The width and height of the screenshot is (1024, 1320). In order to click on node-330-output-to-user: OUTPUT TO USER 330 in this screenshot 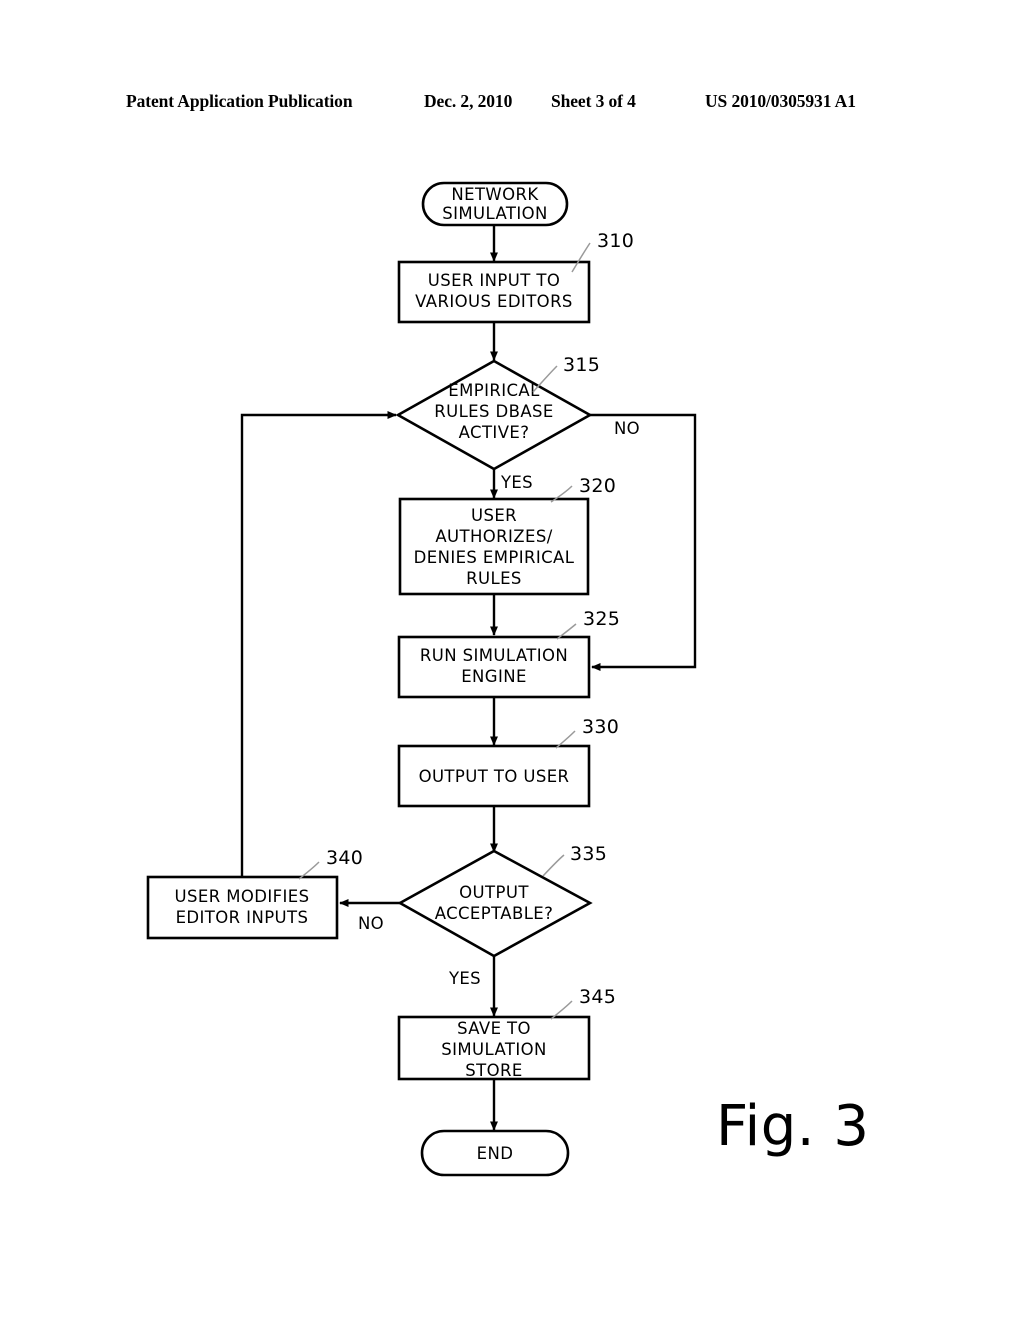, I will do `click(508, 762)`.